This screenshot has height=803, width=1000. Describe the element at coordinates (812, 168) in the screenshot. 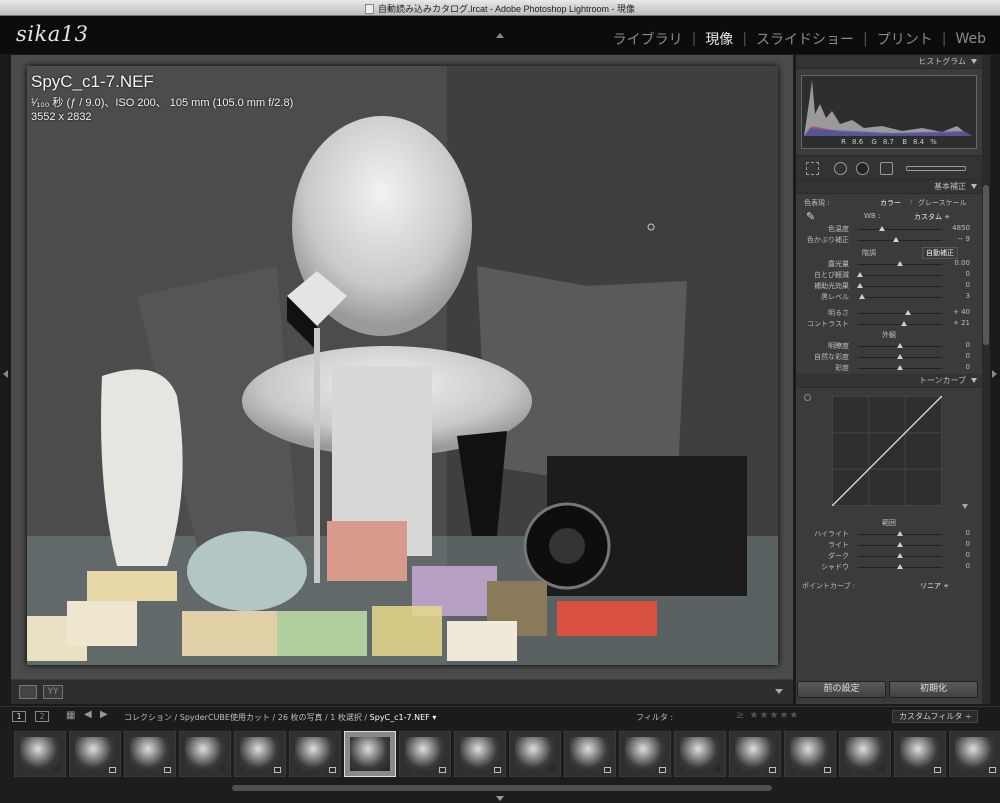

I see `crop-tool-icon` at that location.